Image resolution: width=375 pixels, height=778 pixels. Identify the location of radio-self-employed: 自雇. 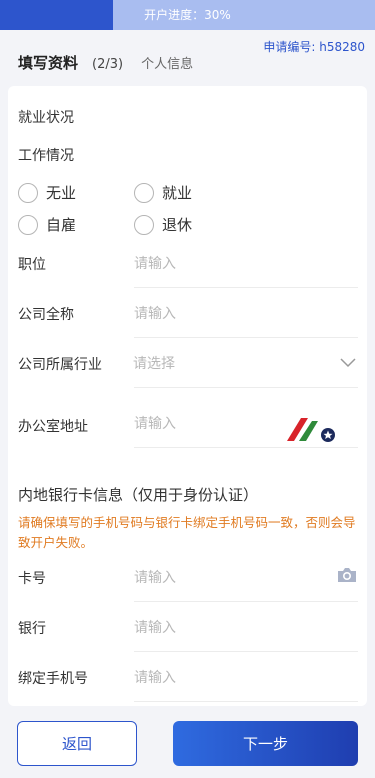
(47, 224).